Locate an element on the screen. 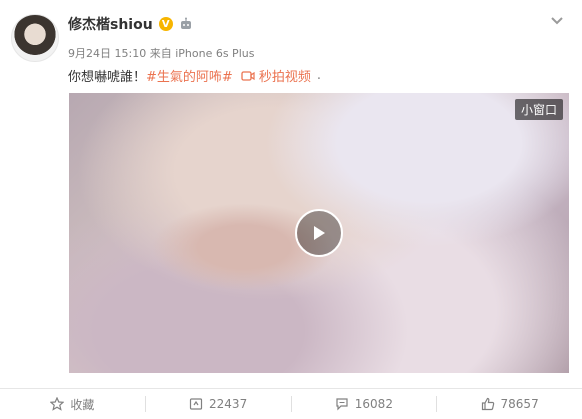 The width and height of the screenshot is (582, 419). post-text-end: . is located at coordinates (318, 75).